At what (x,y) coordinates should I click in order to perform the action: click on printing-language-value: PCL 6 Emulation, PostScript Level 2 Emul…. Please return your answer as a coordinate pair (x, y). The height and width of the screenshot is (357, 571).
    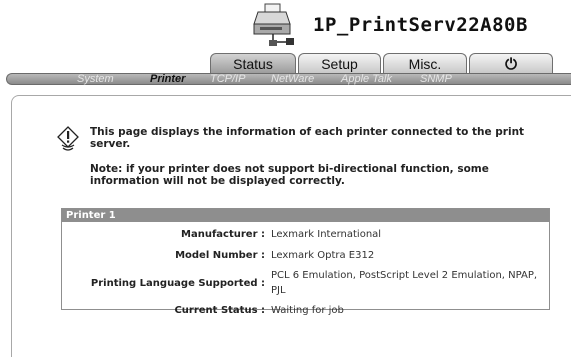
    Looking at the image, I should click on (404, 283).